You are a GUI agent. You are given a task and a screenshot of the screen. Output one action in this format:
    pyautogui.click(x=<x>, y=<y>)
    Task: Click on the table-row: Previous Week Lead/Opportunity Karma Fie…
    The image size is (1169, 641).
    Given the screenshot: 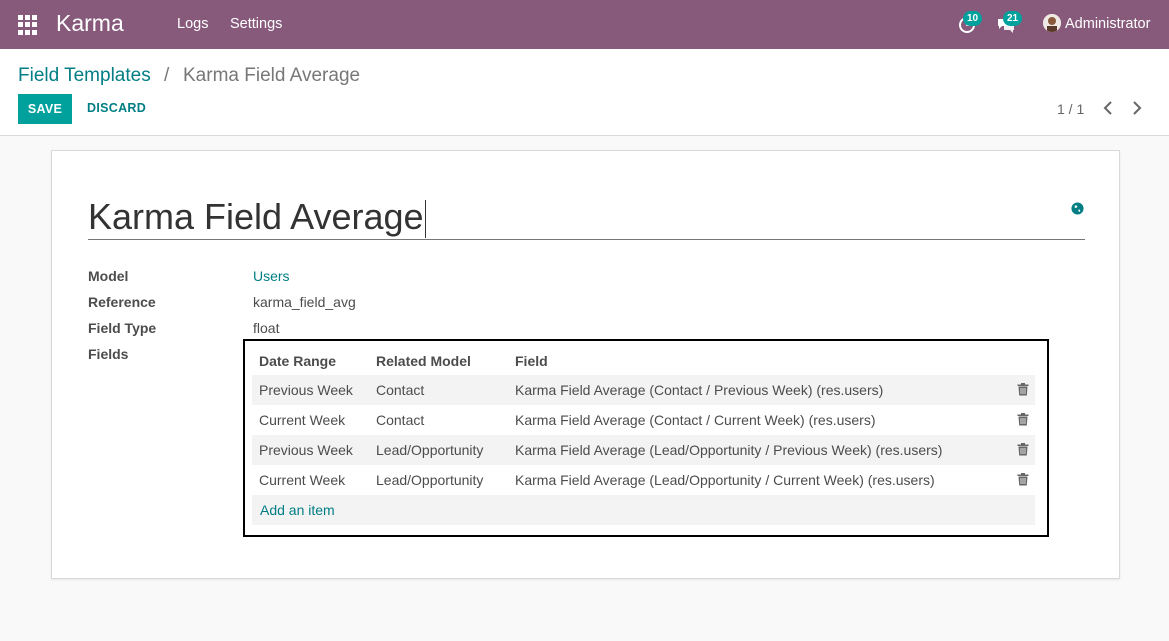 What is the action you would take?
    pyautogui.click(x=643, y=450)
    